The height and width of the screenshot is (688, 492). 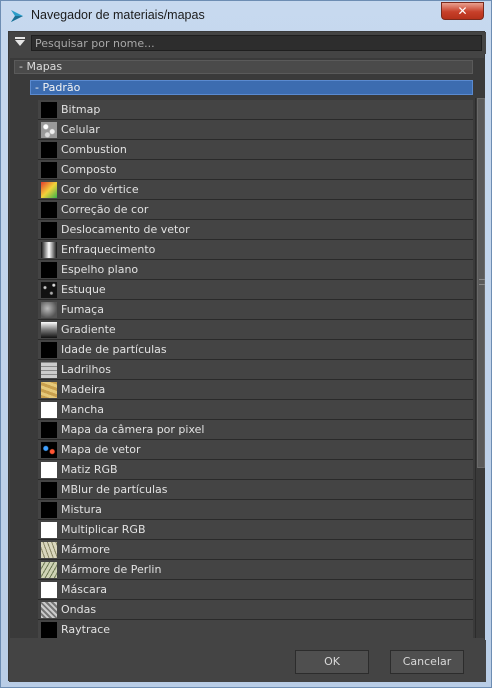 I want to click on app-icon, so click(x=17, y=16).